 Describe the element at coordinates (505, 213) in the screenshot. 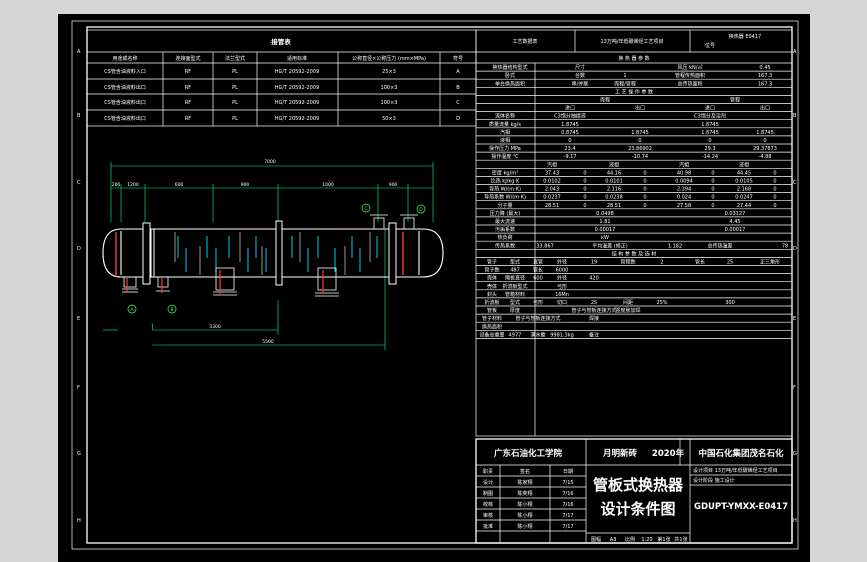

I see `extra-label: 压力降 (最大)` at that location.